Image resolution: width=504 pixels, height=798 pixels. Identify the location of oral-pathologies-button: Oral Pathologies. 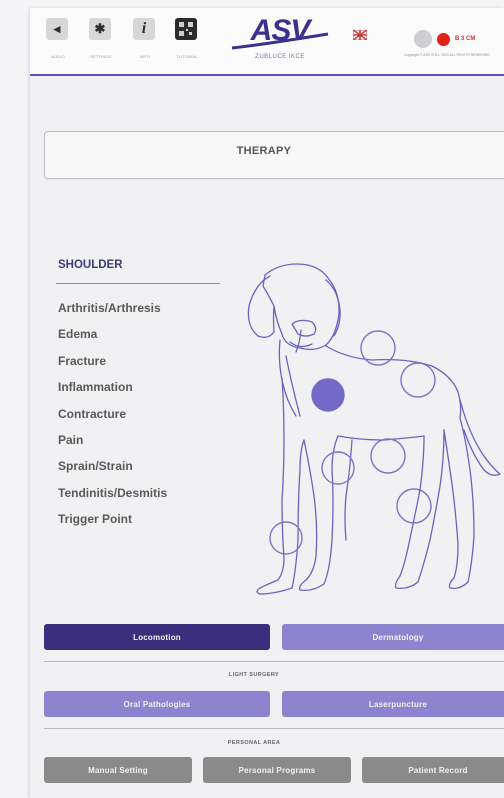
(157, 704).